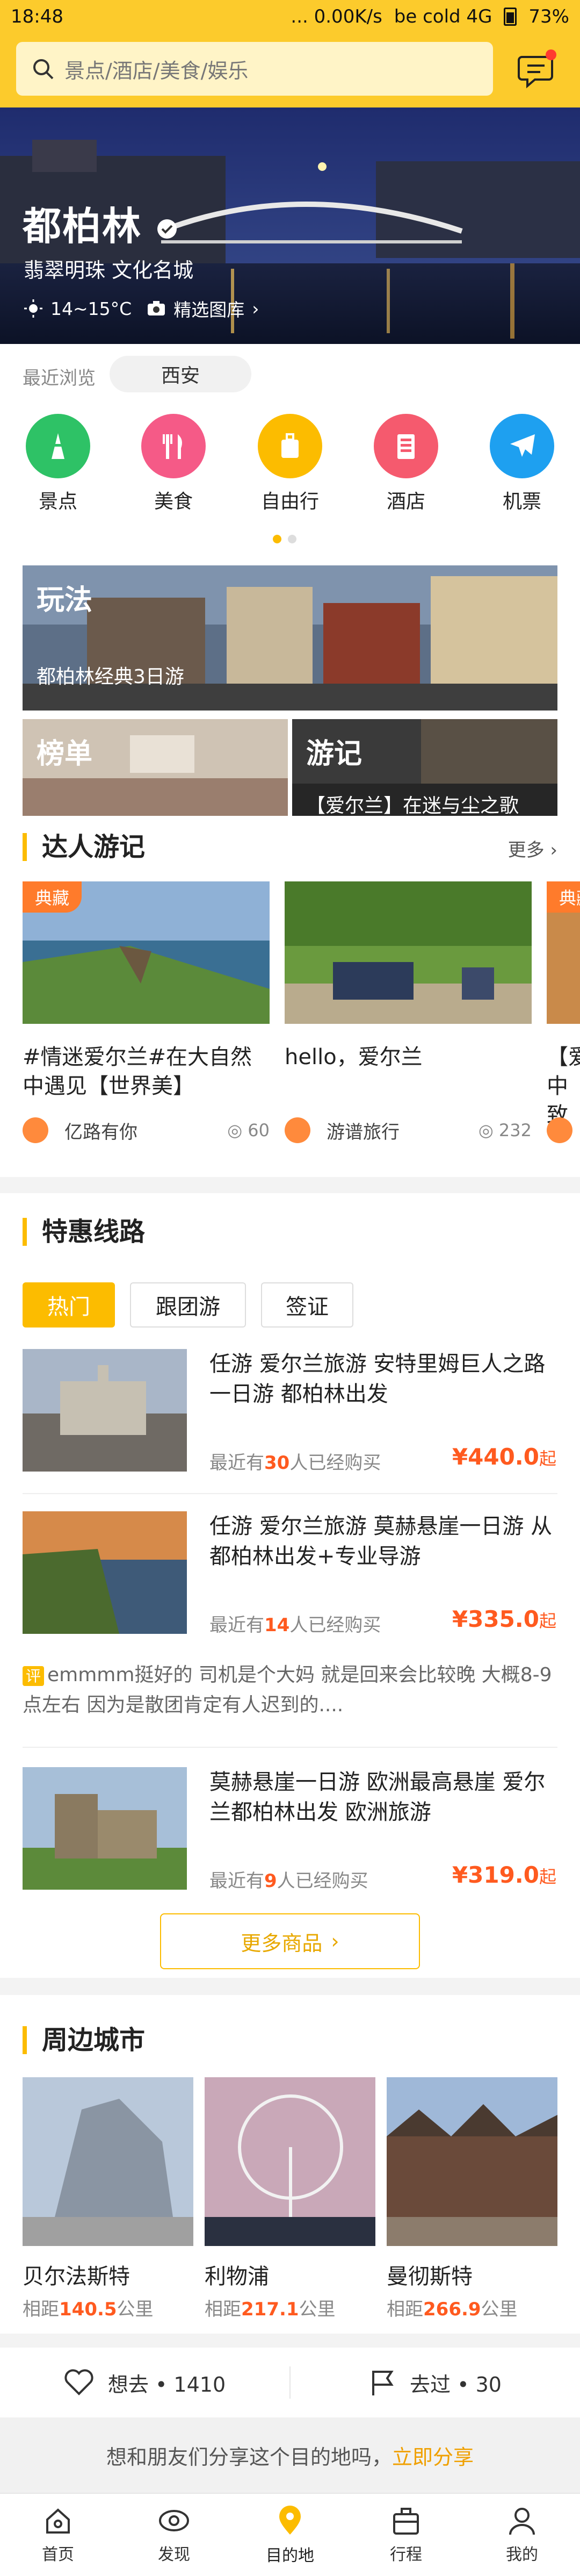 The width and height of the screenshot is (580, 2576). What do you see at coordinates (337, 16) in the screenshot?
I see `status-speed: ... 0.00K/s` at bounding box center [337, 16].